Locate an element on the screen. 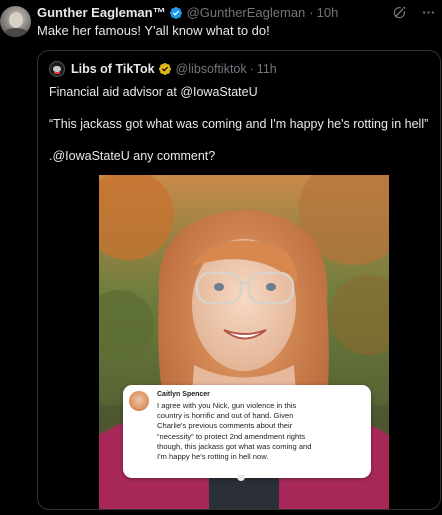  author-avatar is located at coordinates (15, 21).